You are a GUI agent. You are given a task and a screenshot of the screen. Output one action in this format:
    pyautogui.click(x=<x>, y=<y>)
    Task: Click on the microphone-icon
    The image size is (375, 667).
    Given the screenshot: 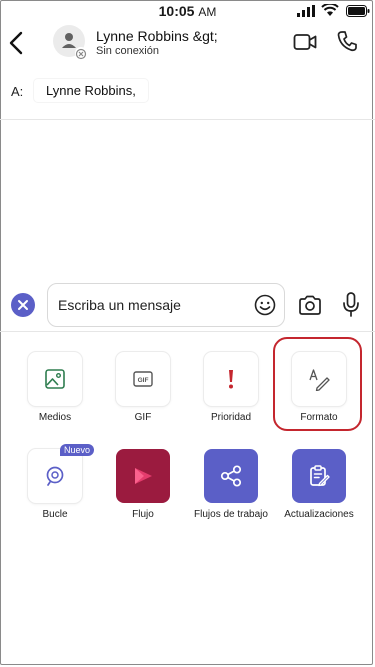 What is the action you would take?
    pyautogui.click(x=351, y=305)
    